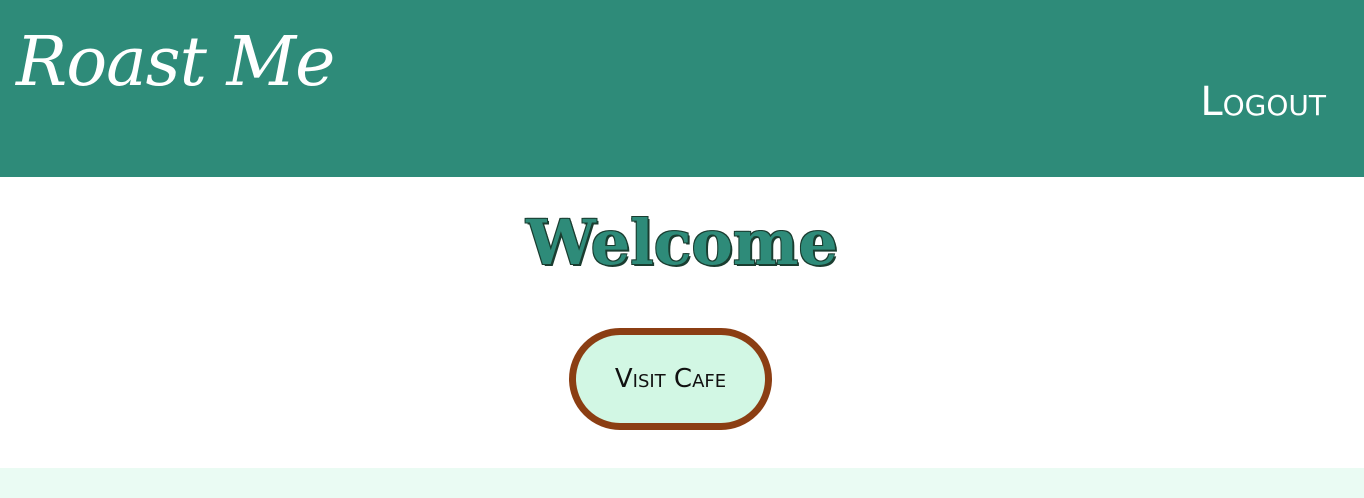 This screenshot has width=1364, height=498. I want to click on visit-cafe-button: Visit Cafe, so click(670, 379).